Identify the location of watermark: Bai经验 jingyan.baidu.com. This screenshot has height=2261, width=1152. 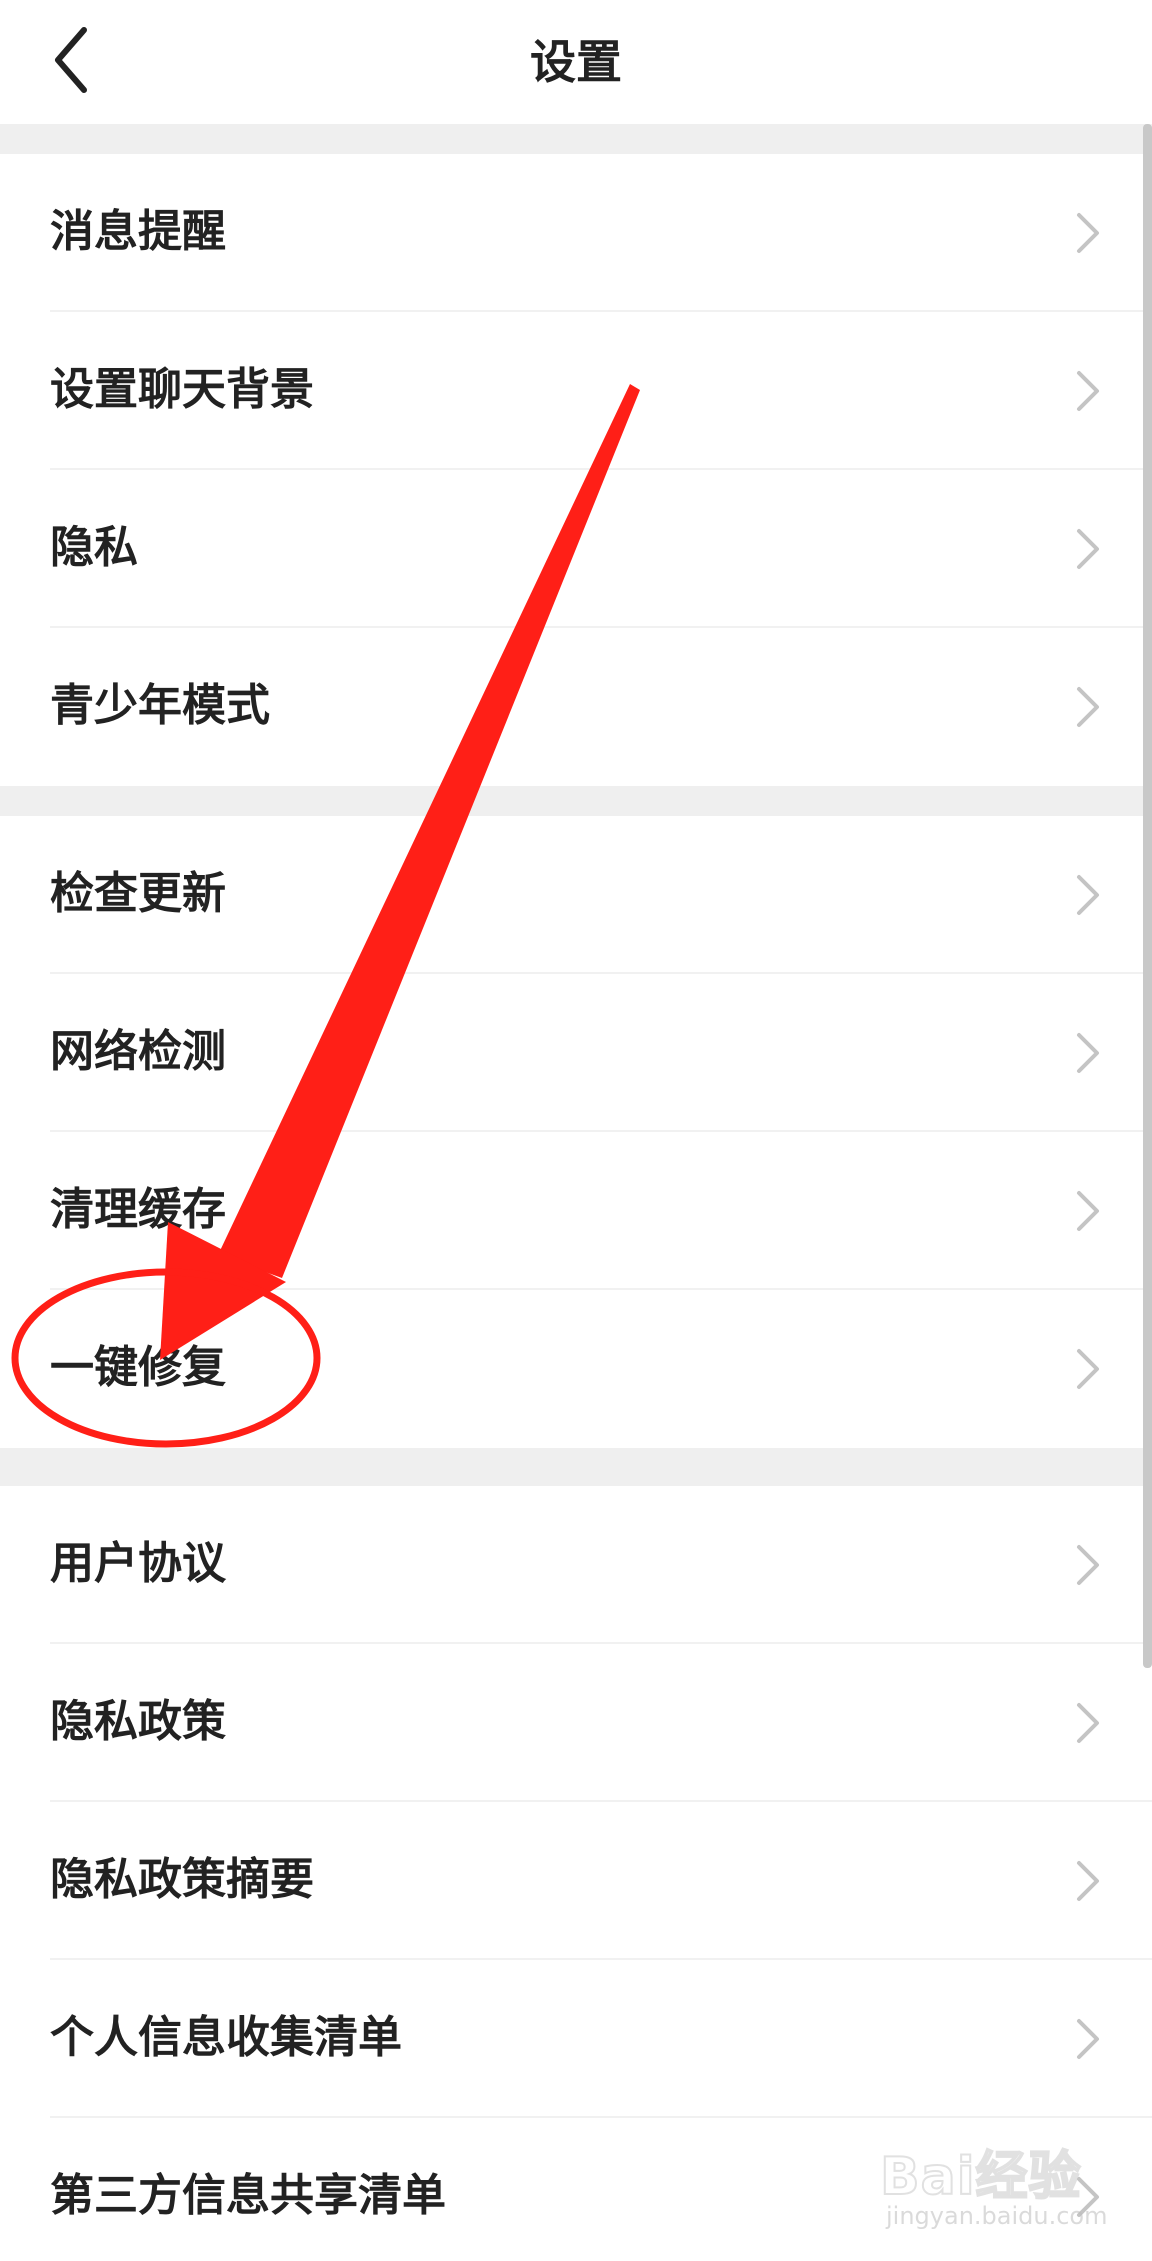
(994, 2185).